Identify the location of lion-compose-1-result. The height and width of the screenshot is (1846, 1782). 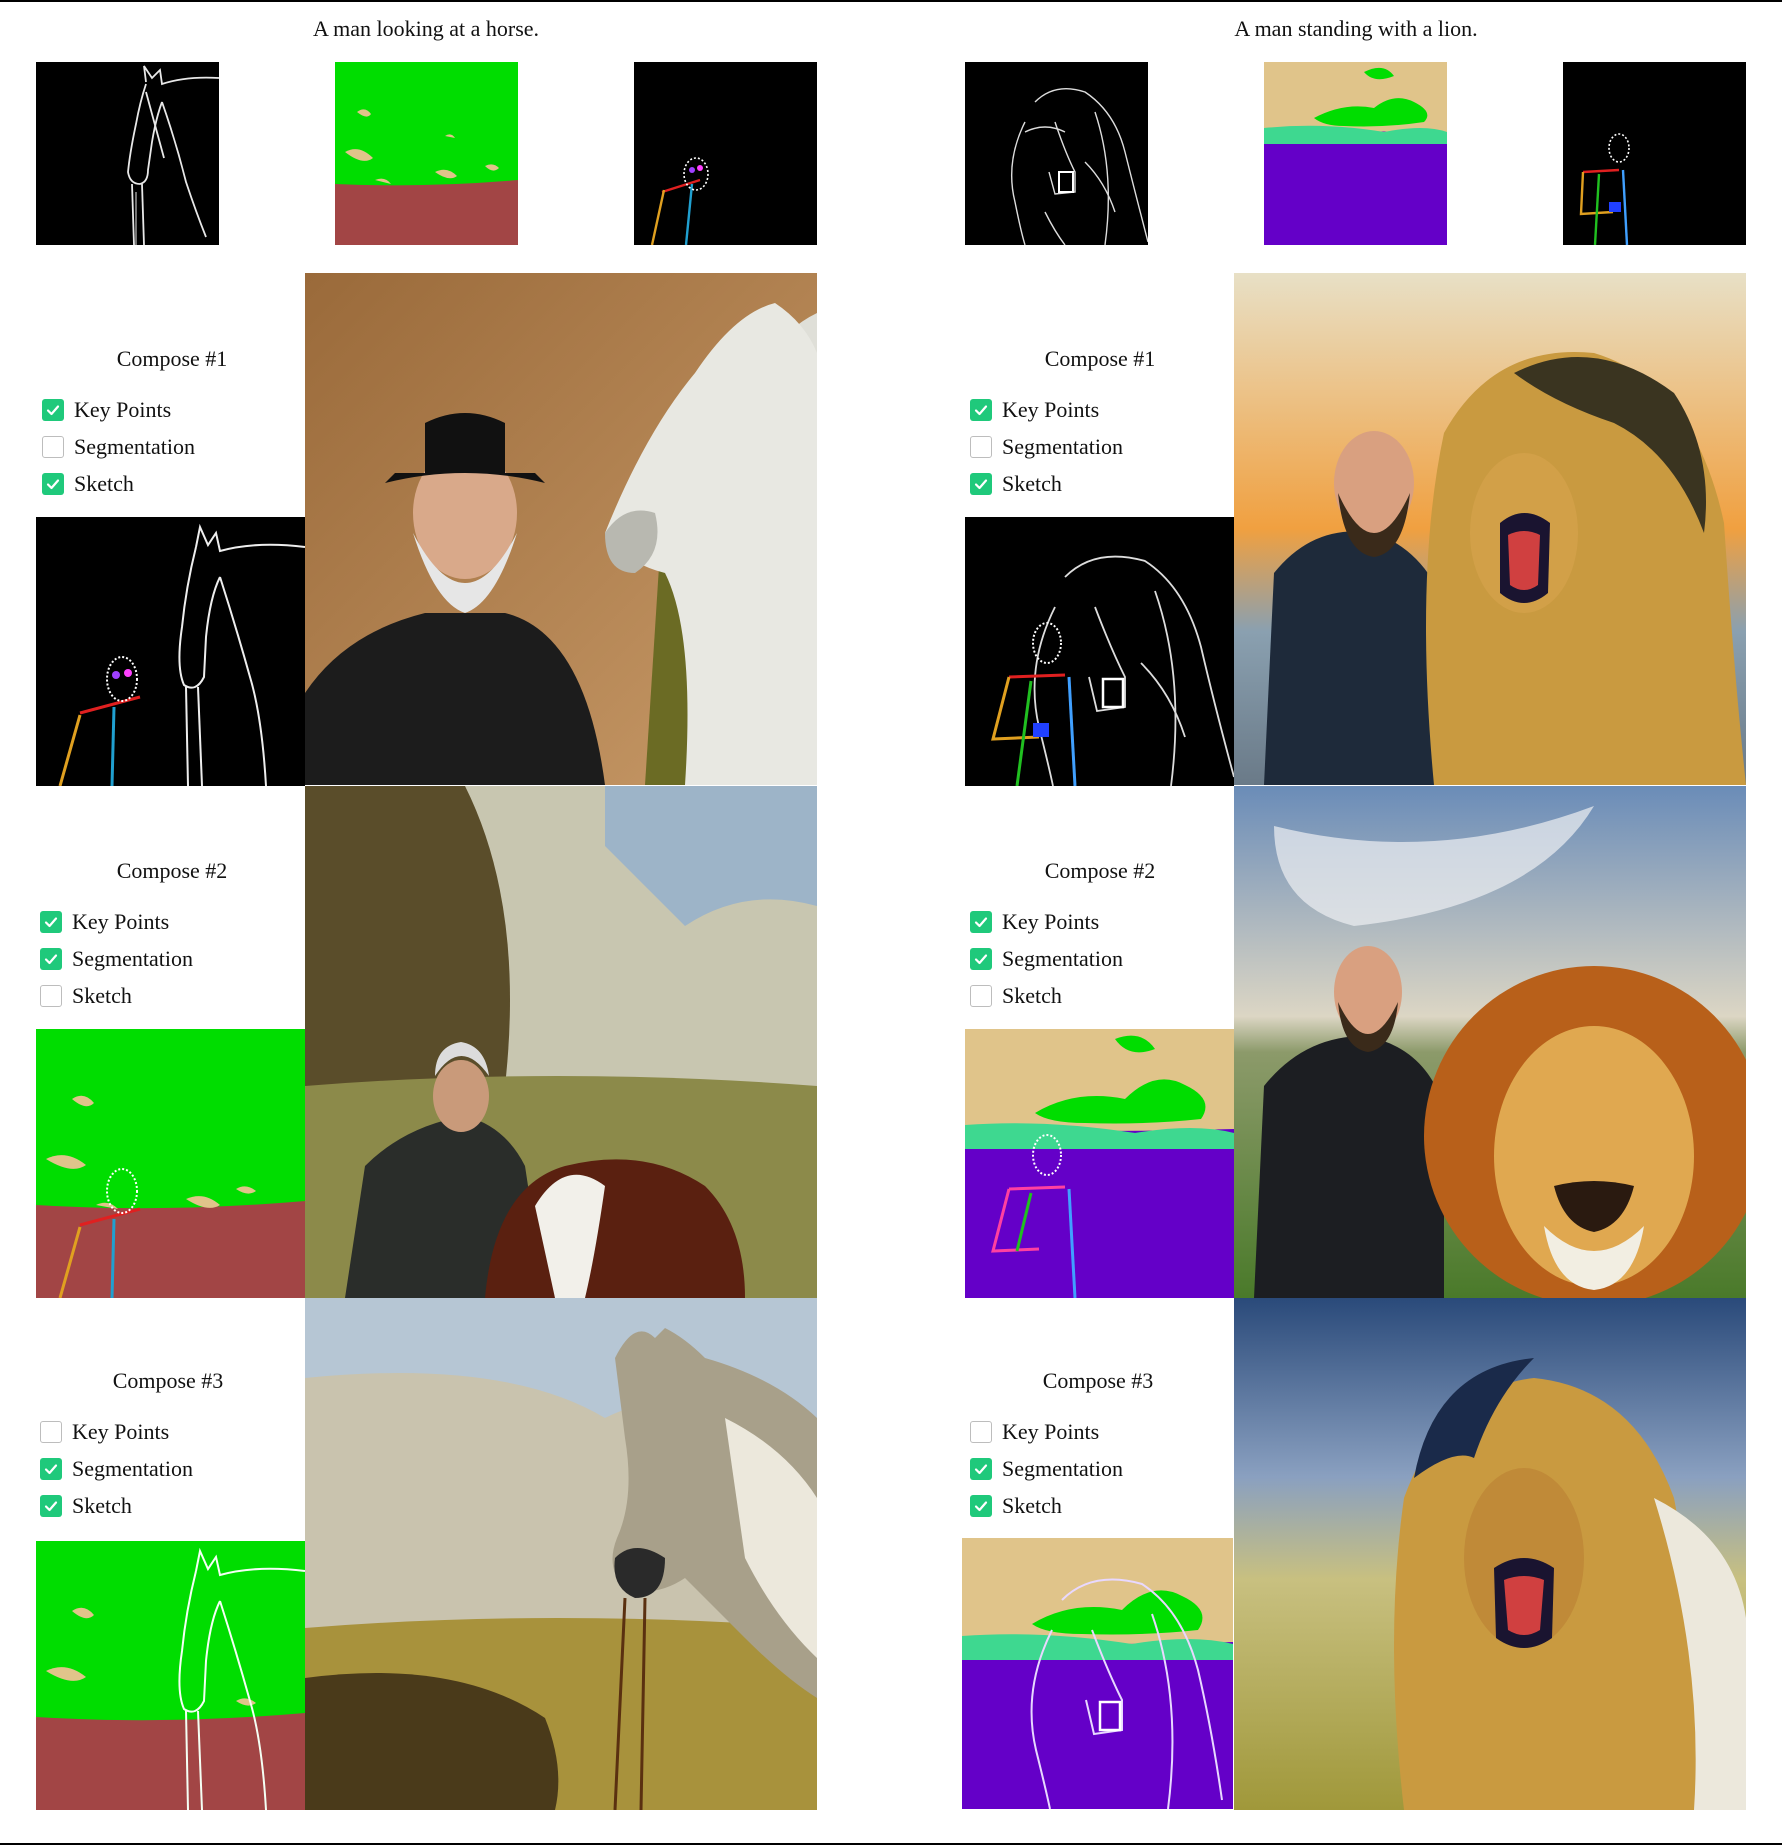
(1490, 529).